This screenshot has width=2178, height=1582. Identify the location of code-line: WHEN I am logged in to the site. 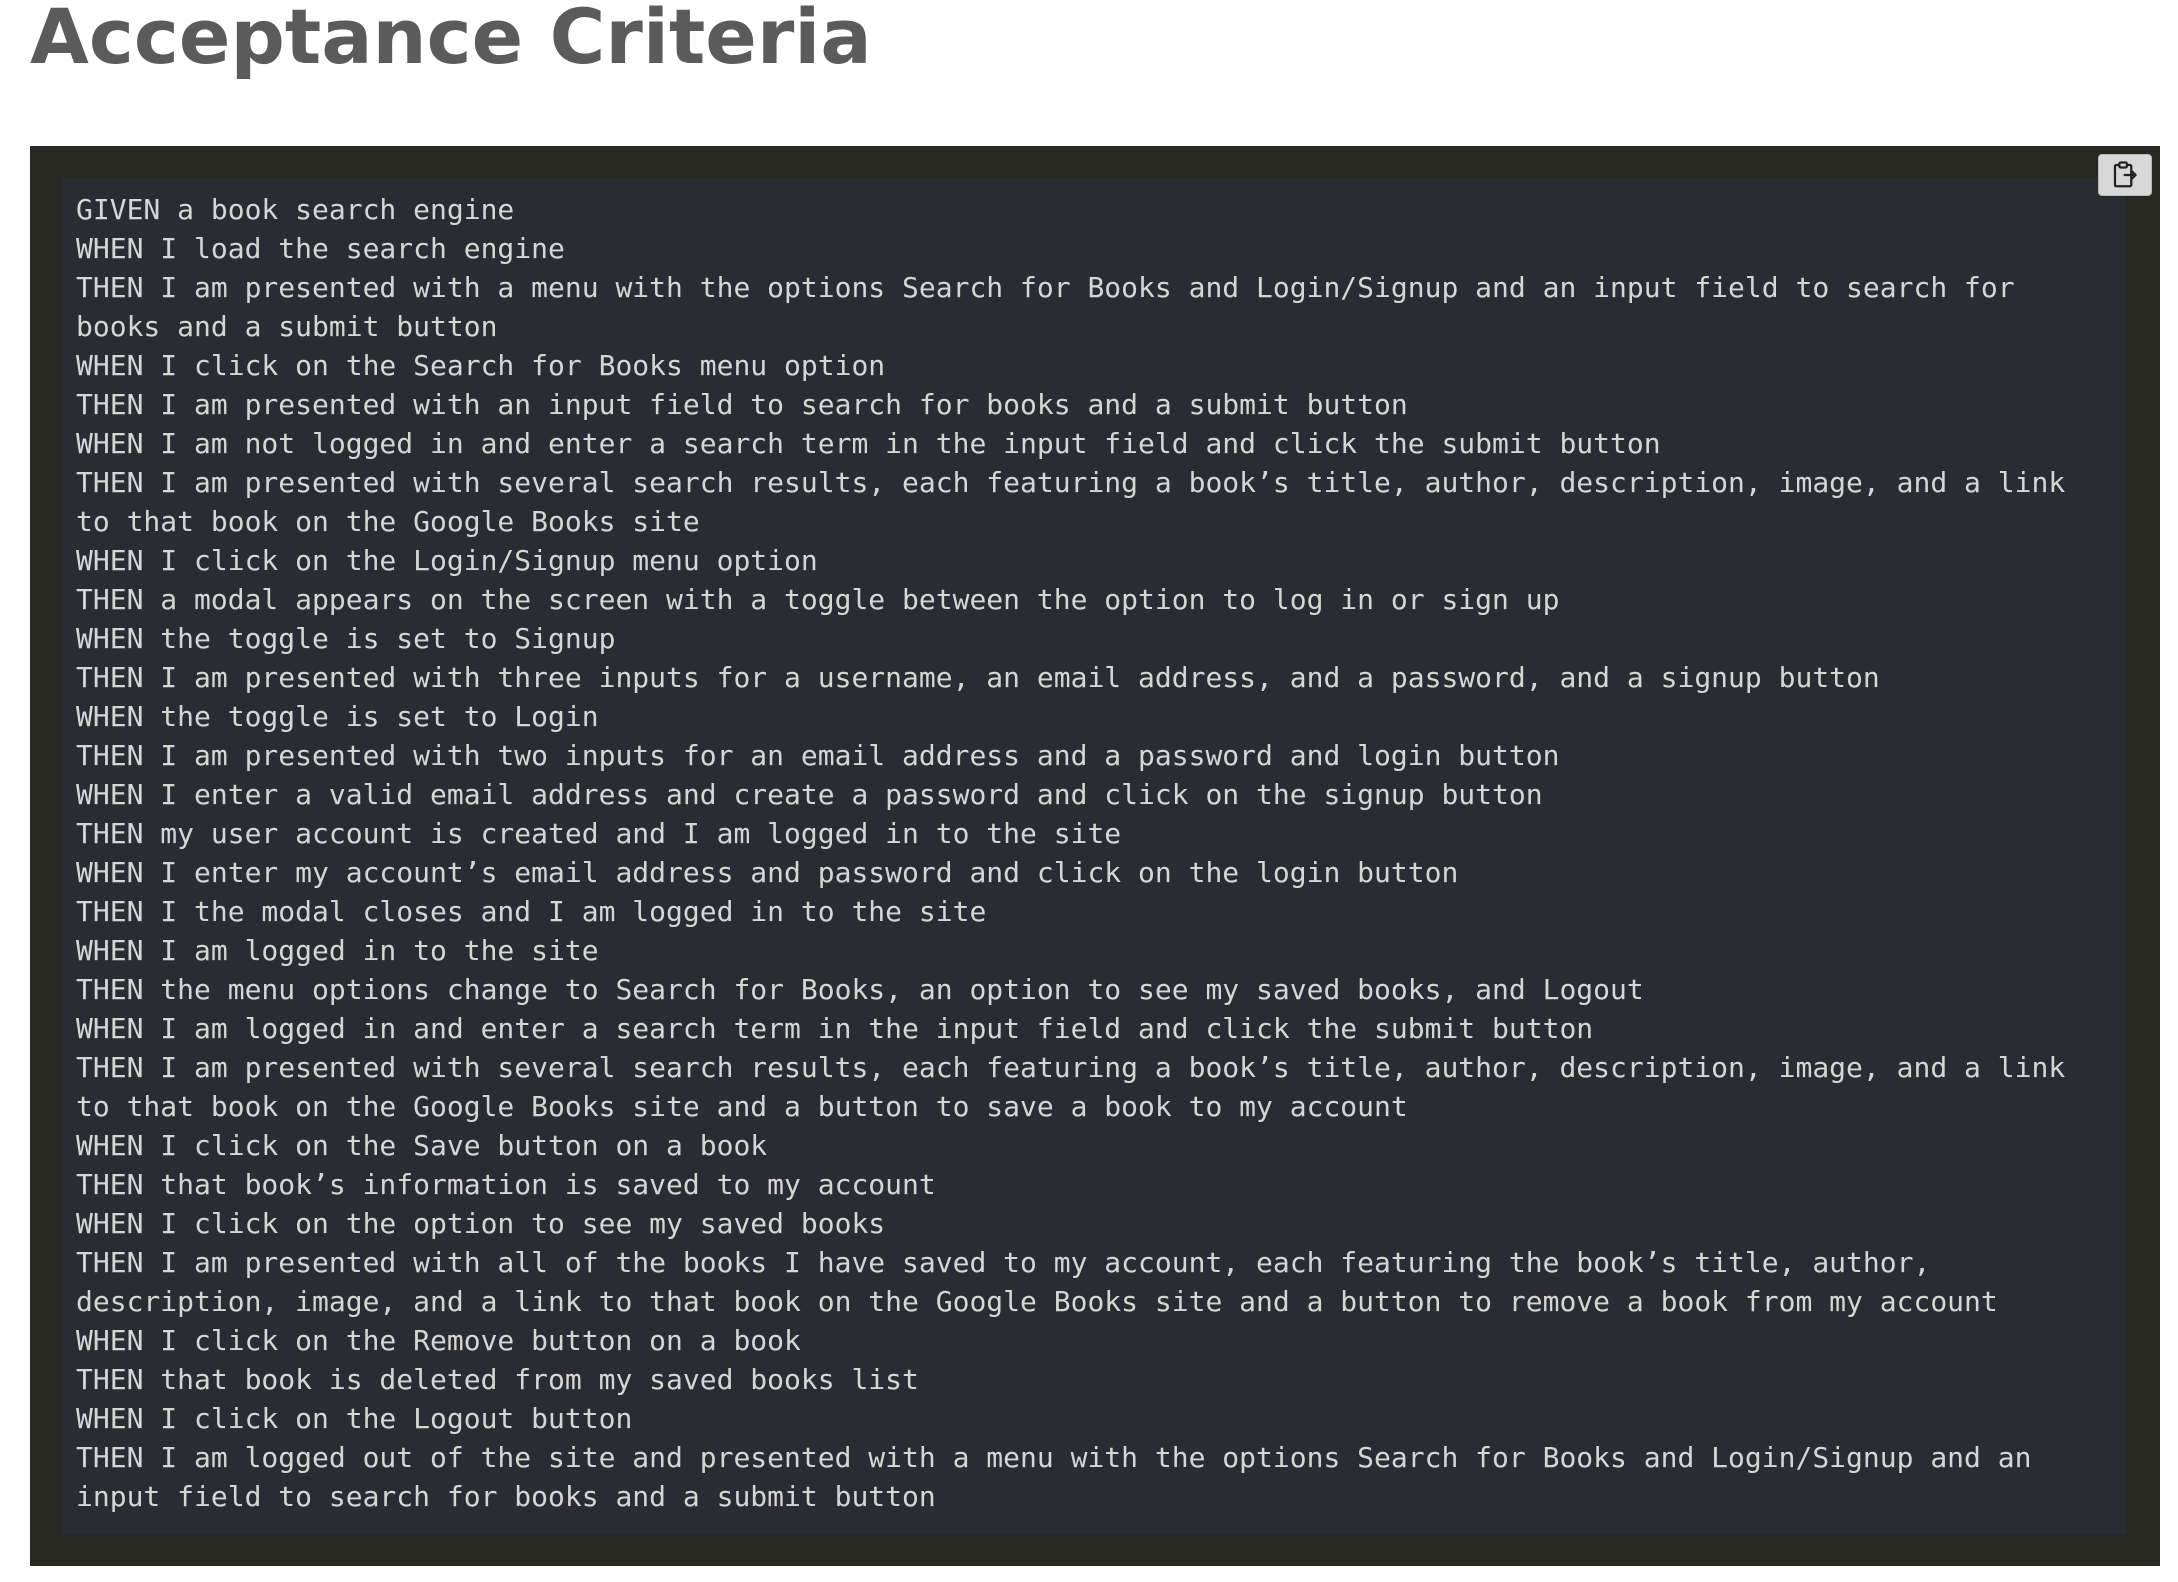
(337, 950).